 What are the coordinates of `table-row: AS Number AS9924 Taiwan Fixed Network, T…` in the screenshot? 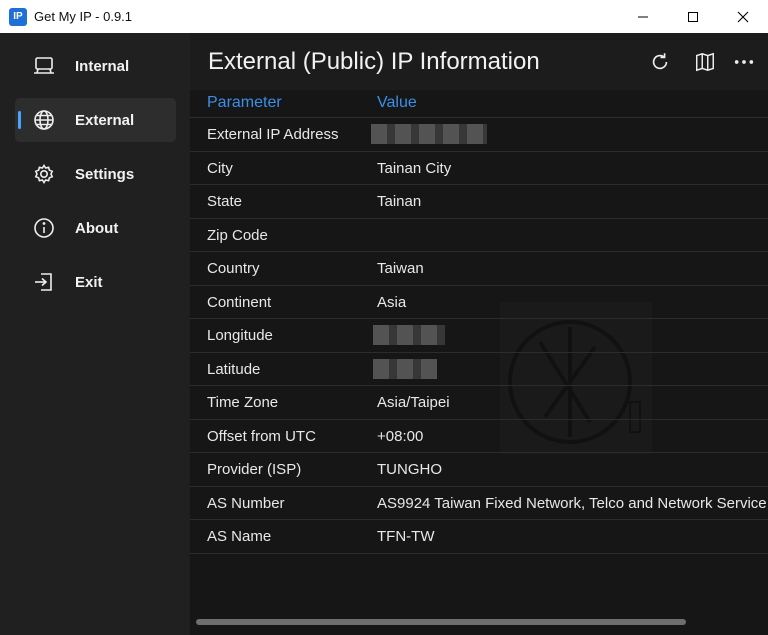 It's located at (479, 503).